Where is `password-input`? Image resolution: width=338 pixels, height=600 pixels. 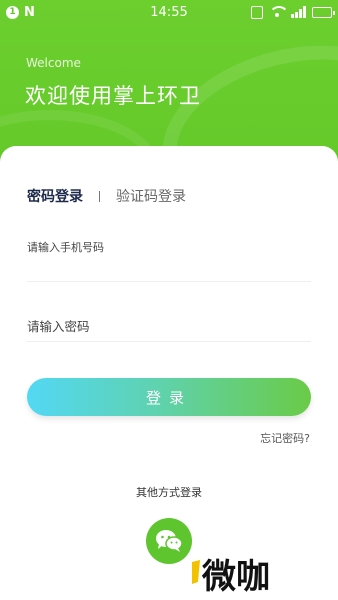
password-input is located at coordinates (169, 326).